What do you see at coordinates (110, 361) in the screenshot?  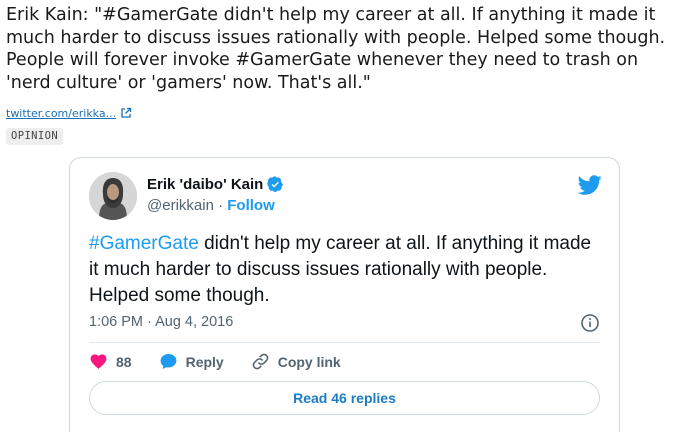 I see `like-button: 88` at bounding box center [110, 361].